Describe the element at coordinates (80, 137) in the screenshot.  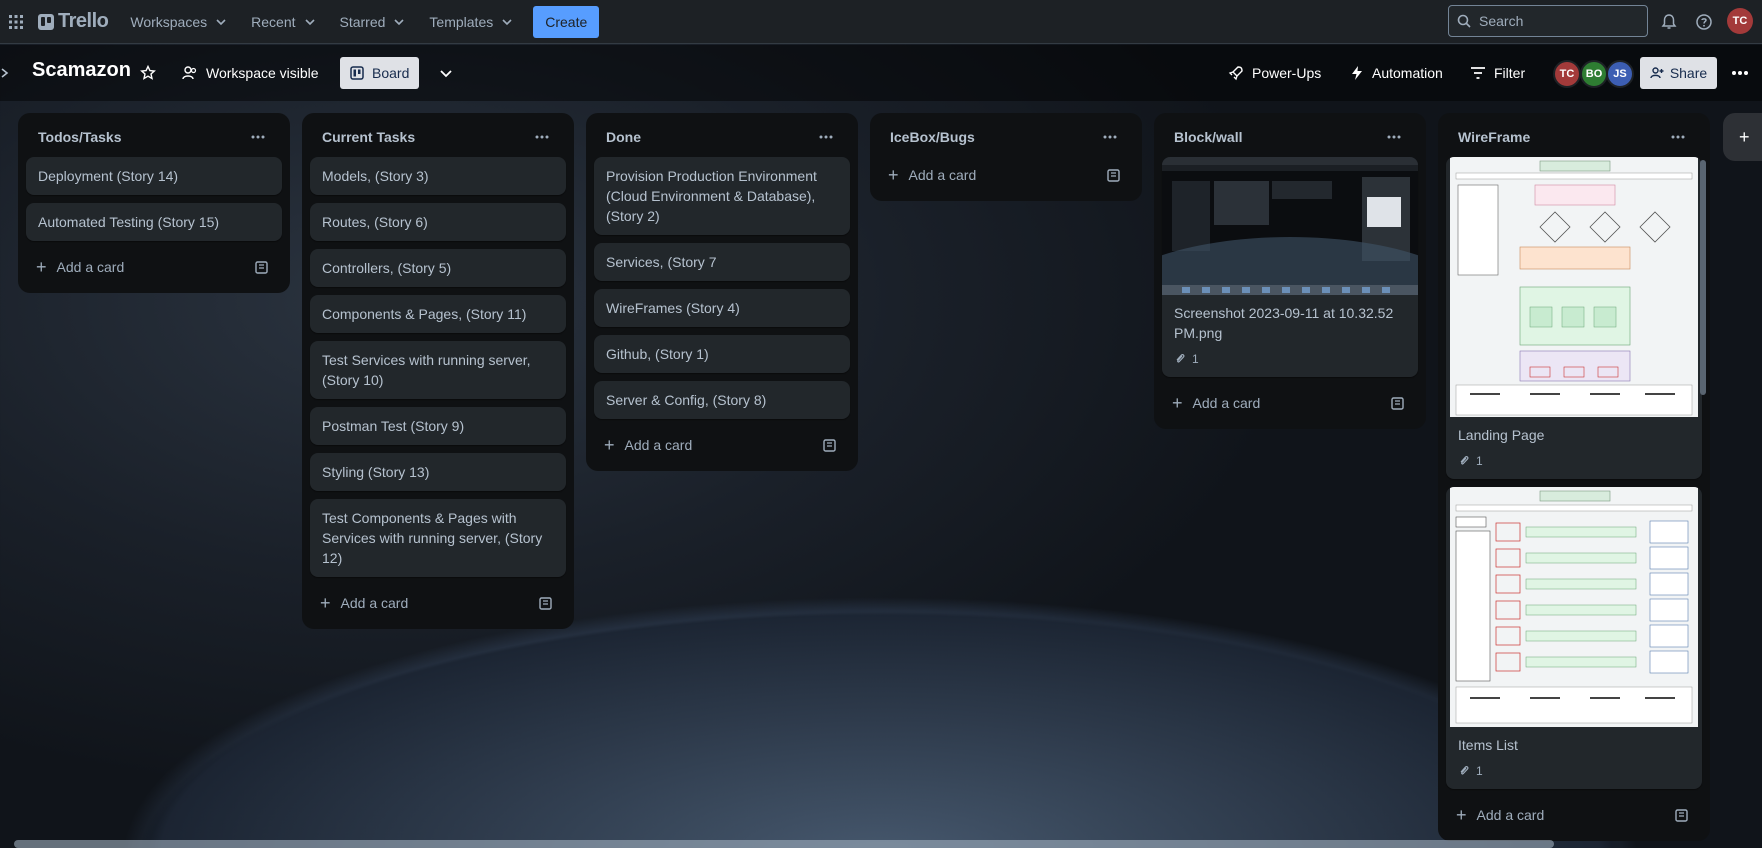
I see `list-title: Todos/Tasks` at that location.